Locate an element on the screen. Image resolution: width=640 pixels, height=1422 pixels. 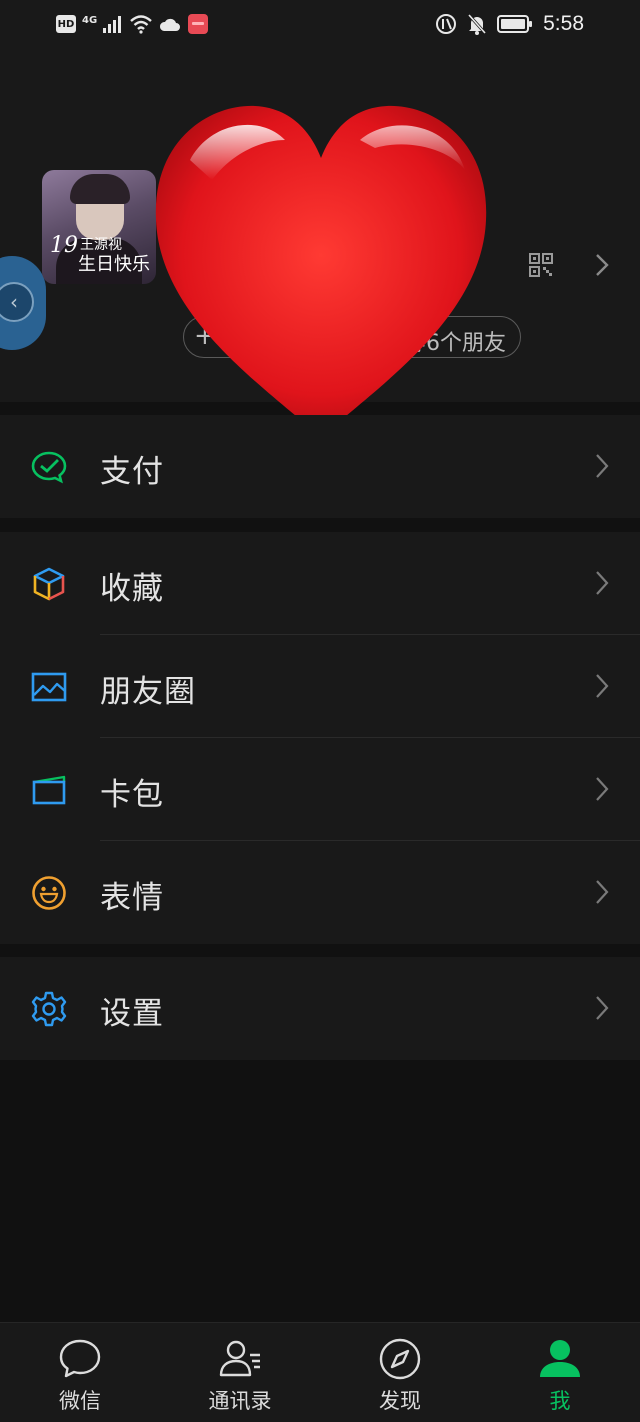
wifi-icon is located at coordinates (141, 24).